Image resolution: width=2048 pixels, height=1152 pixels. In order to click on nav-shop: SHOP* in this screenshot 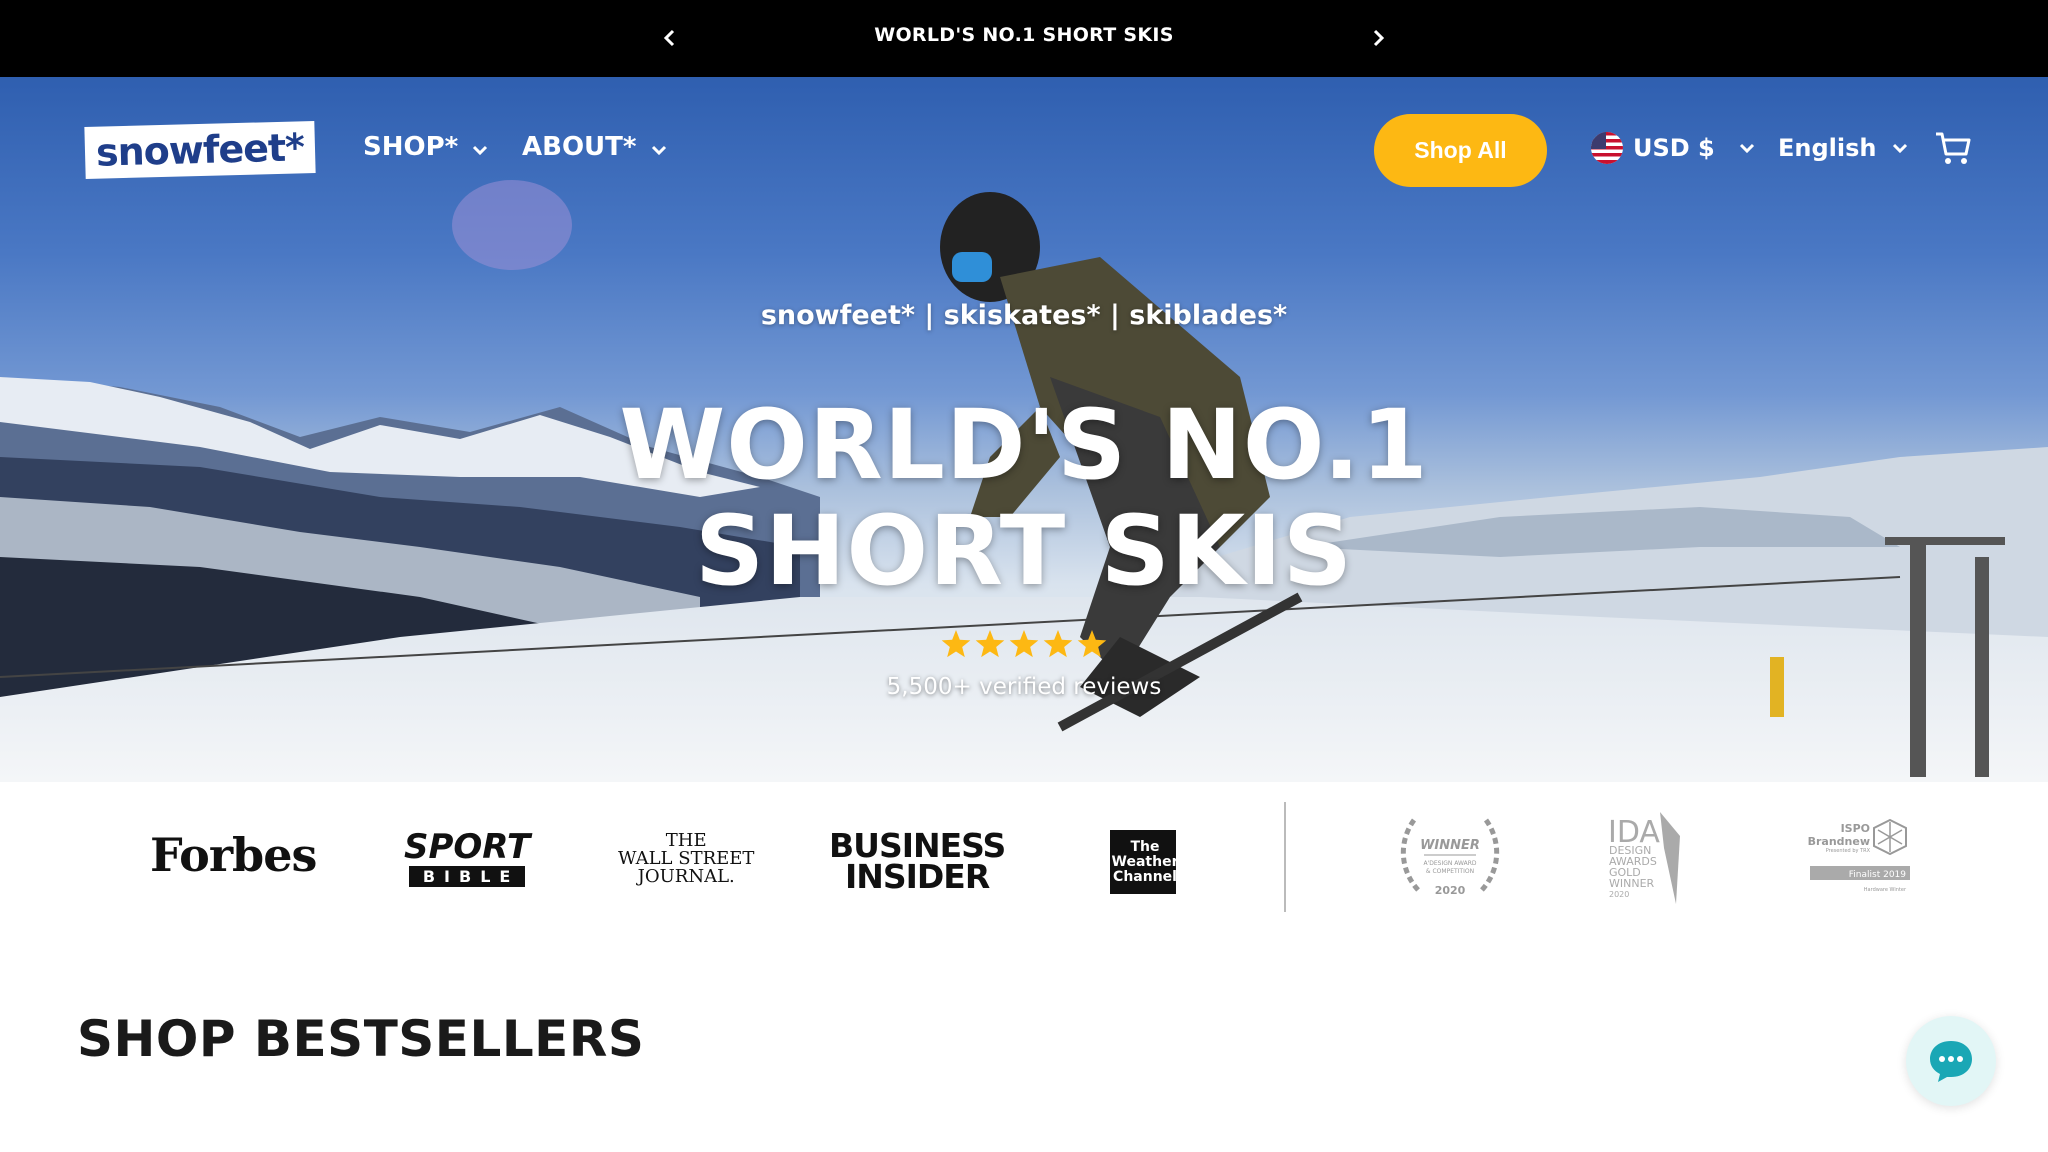, I will do `click(425, 147)`.